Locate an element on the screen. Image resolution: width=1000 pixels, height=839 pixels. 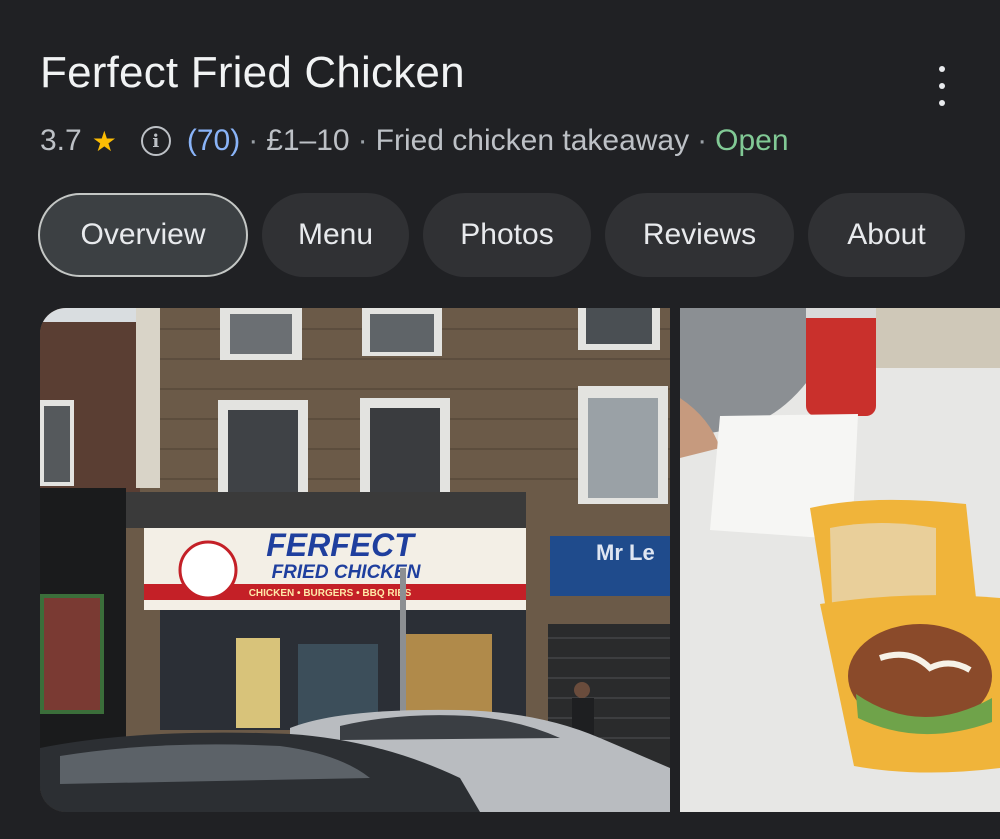
tab-overview: Overview is located at coordinates (143, 235).